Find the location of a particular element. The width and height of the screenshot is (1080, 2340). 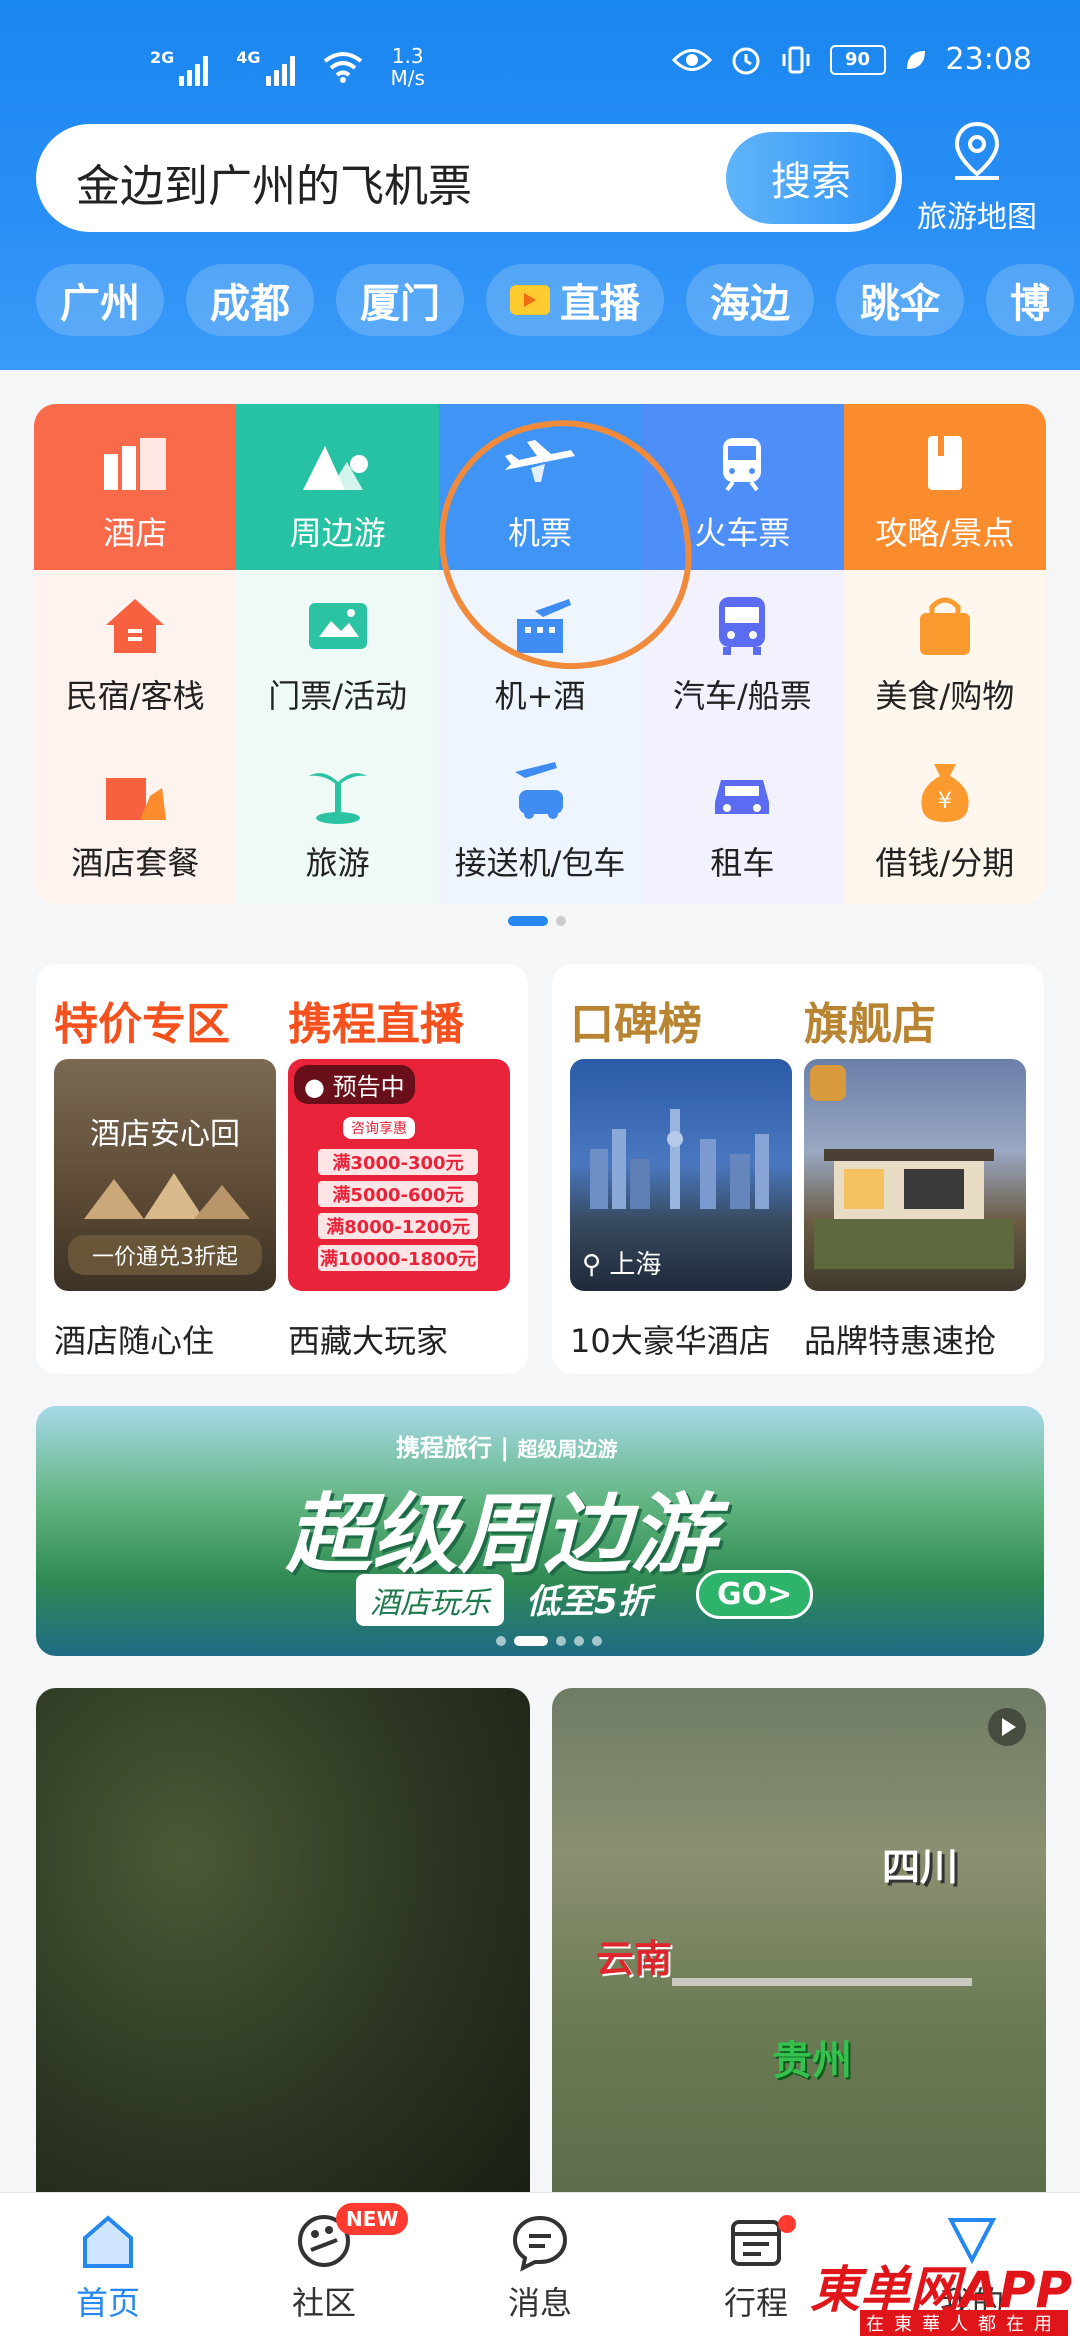

grid-bus-ship: 汽车/船票 is located at coordinates (742, 653).